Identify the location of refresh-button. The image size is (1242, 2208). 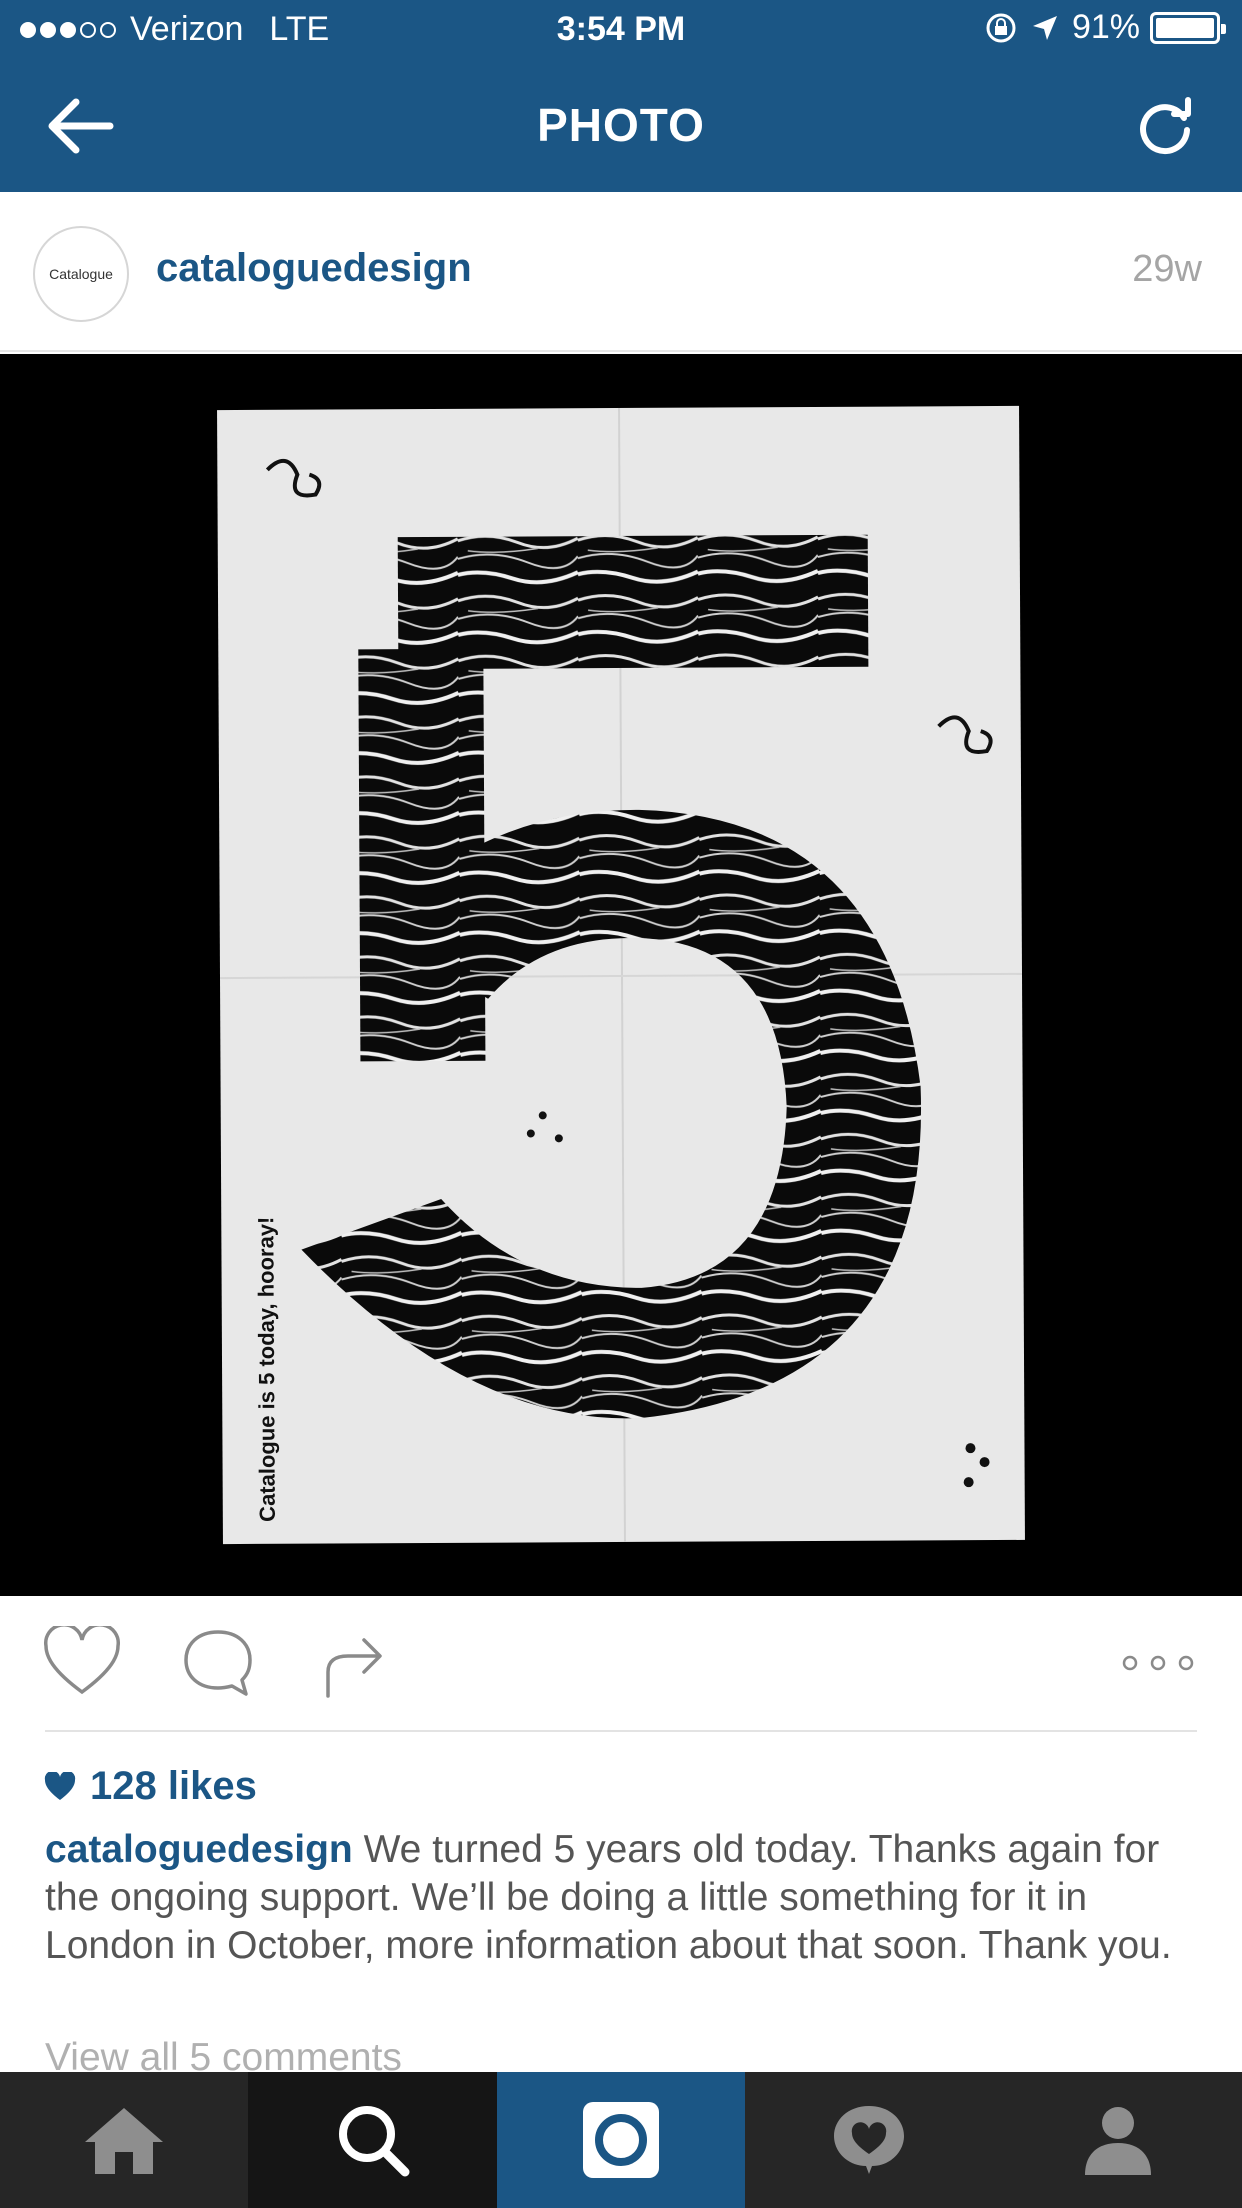
(1165, 127).